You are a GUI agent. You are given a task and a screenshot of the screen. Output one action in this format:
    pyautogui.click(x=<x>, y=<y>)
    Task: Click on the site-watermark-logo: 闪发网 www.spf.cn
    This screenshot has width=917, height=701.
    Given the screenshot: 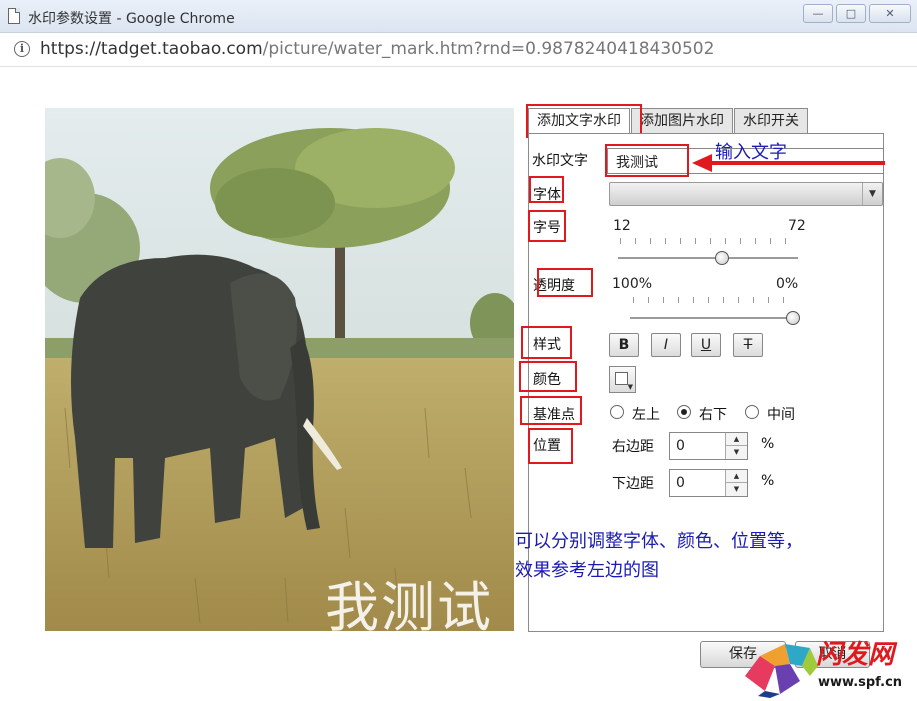 What is the action you would take?
    pyautogui.click(x=828, y=665)
    